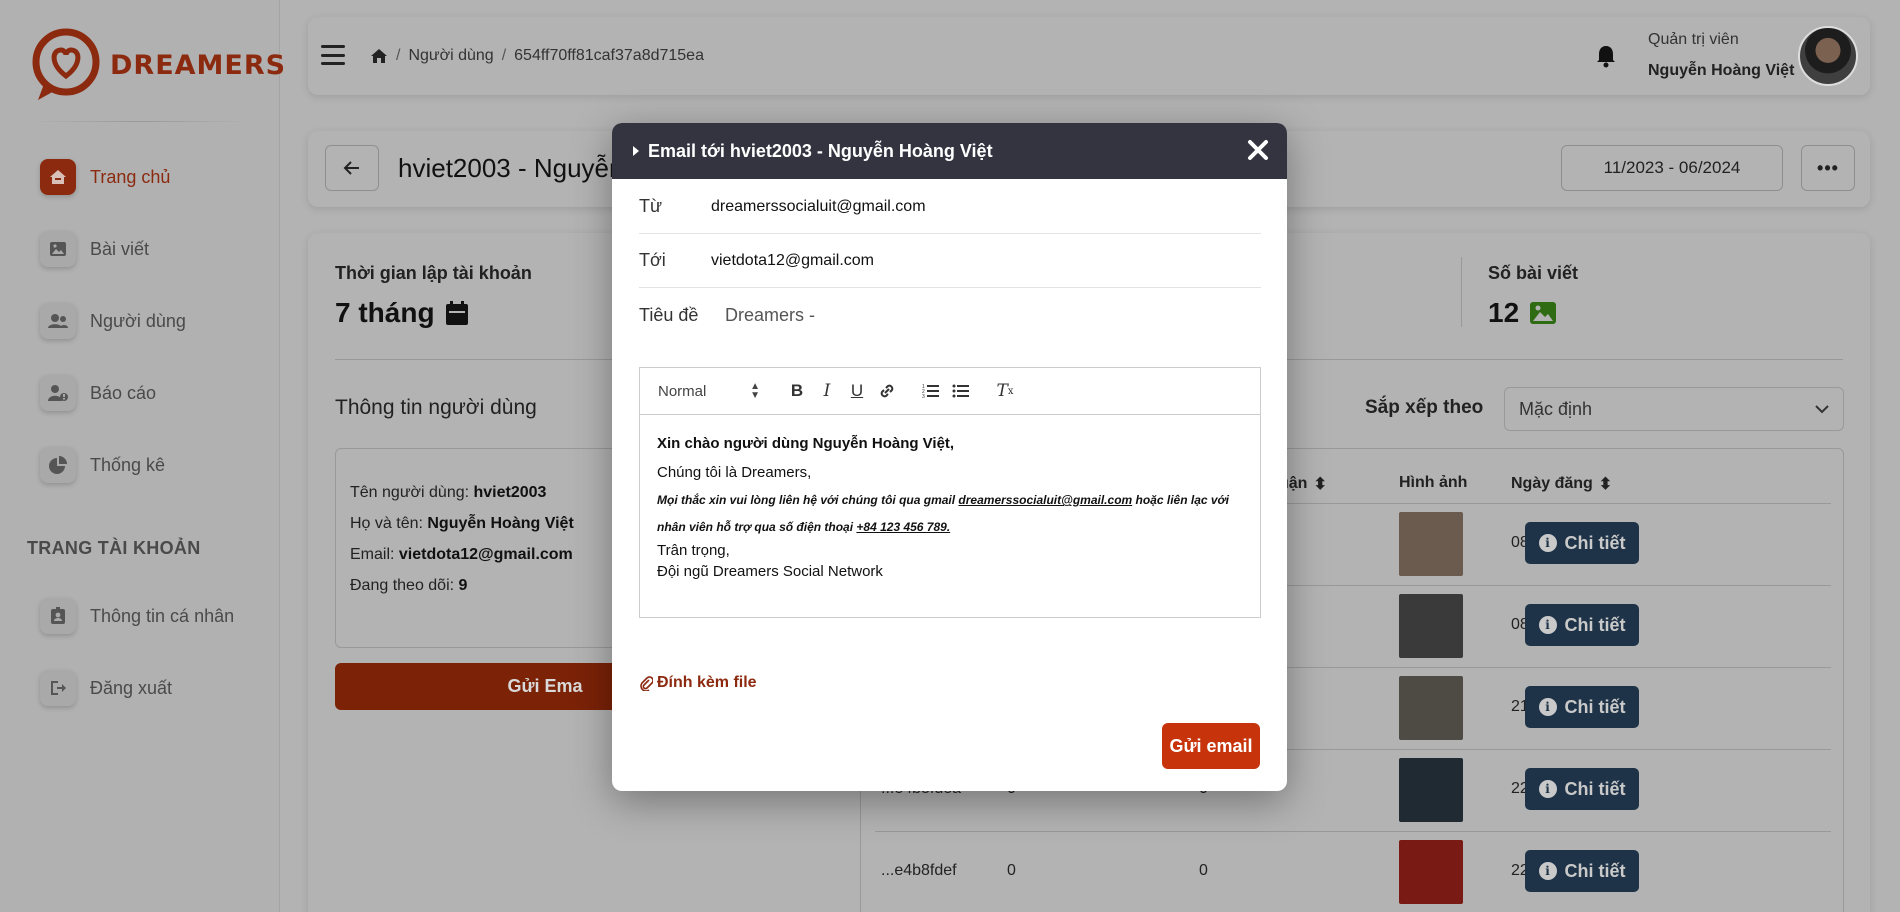 Image resolution: width=1900 pixels, height=912 pixels. Describe the element at coordinates (818, 206) in the screenshot. I see `from-value: dreamerssocialuit@gmail.com` at that location.